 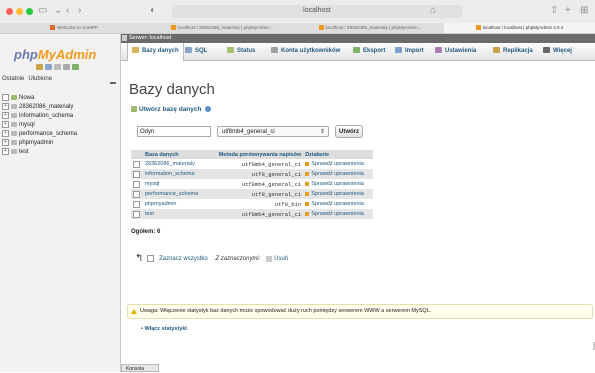 What do you see at coordinates (174, 131) in the screenshot?
I see `database-name-input: Odyn` at bounding box center [174, 131].